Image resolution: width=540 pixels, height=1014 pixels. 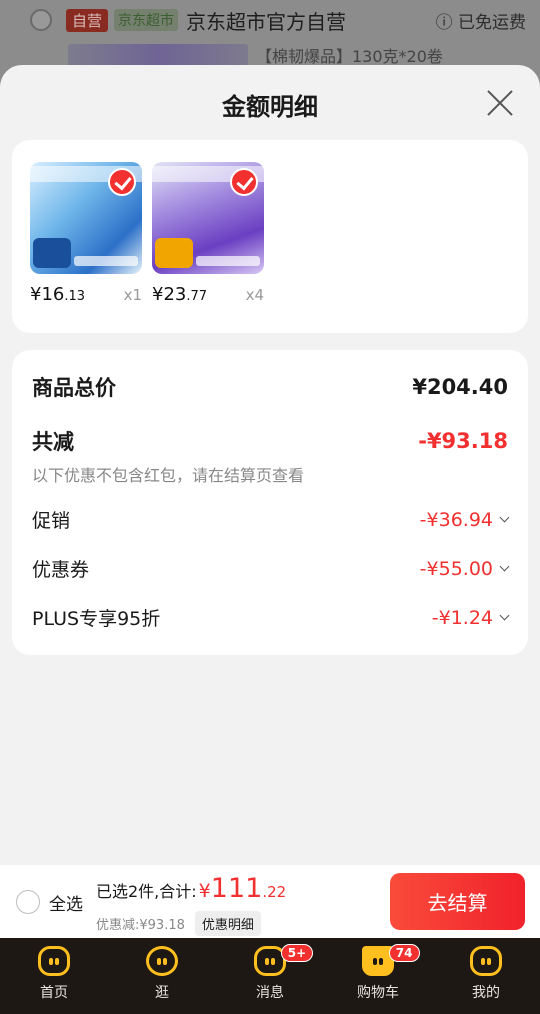 I want to click on tab-explore: 逛, so click(x=162, y=976).